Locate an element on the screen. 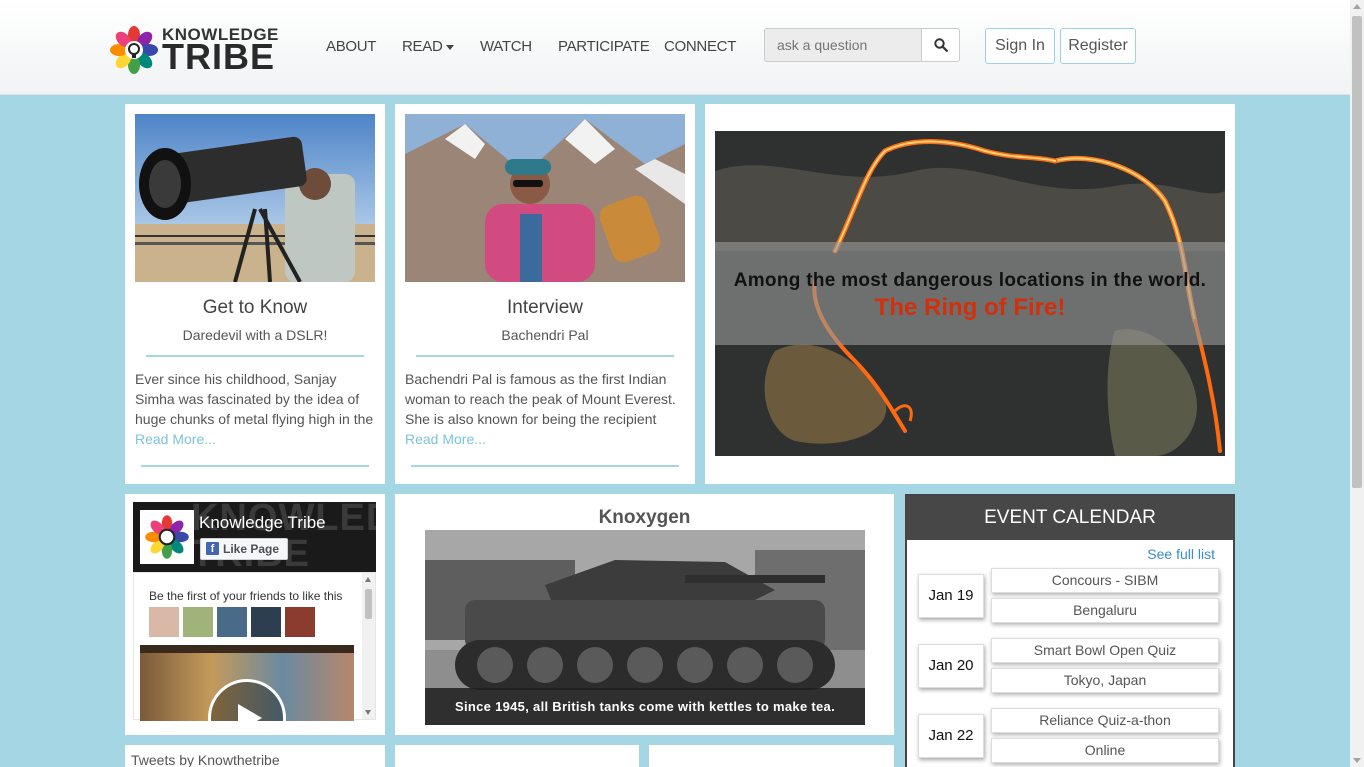 This screenshot has width=1364, height=767. scrollbar is located at coordinates (368, 646).